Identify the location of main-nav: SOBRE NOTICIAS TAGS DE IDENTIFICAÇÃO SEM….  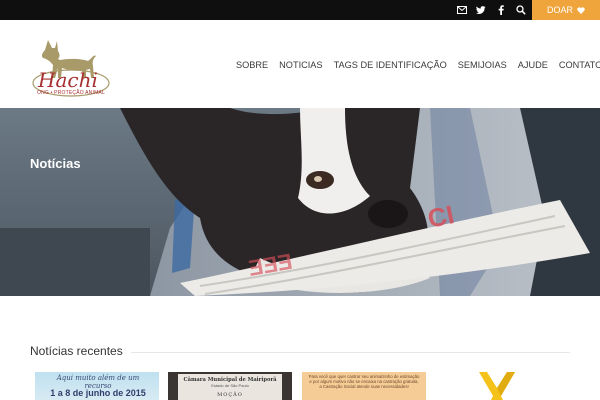
(418, 65).